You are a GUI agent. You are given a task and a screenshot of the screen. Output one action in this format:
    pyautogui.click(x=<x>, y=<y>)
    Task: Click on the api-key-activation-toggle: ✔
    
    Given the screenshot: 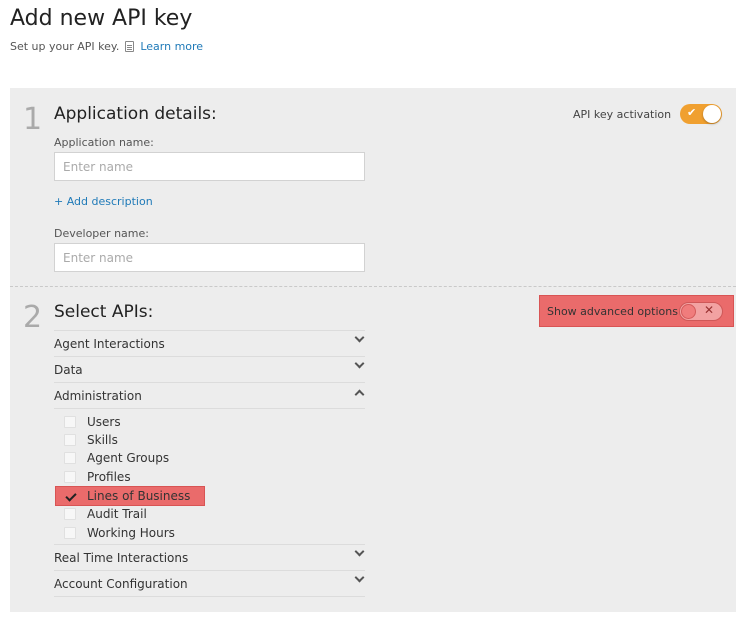 What is the action you would take?
    pyautogui.click(x=701, y=114)
    